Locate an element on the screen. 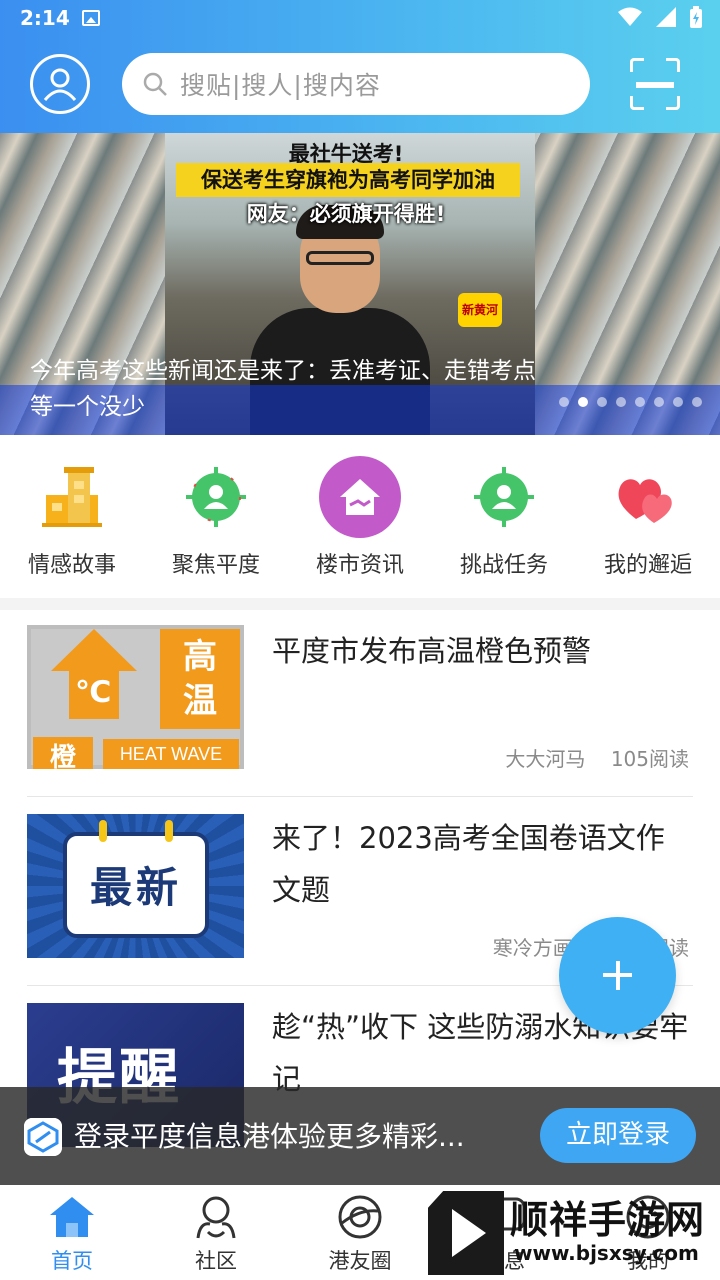 The width and height of the screenshot is (720, 1280). login-now-button: 立即登录 is located at coordinates (618, 1135).